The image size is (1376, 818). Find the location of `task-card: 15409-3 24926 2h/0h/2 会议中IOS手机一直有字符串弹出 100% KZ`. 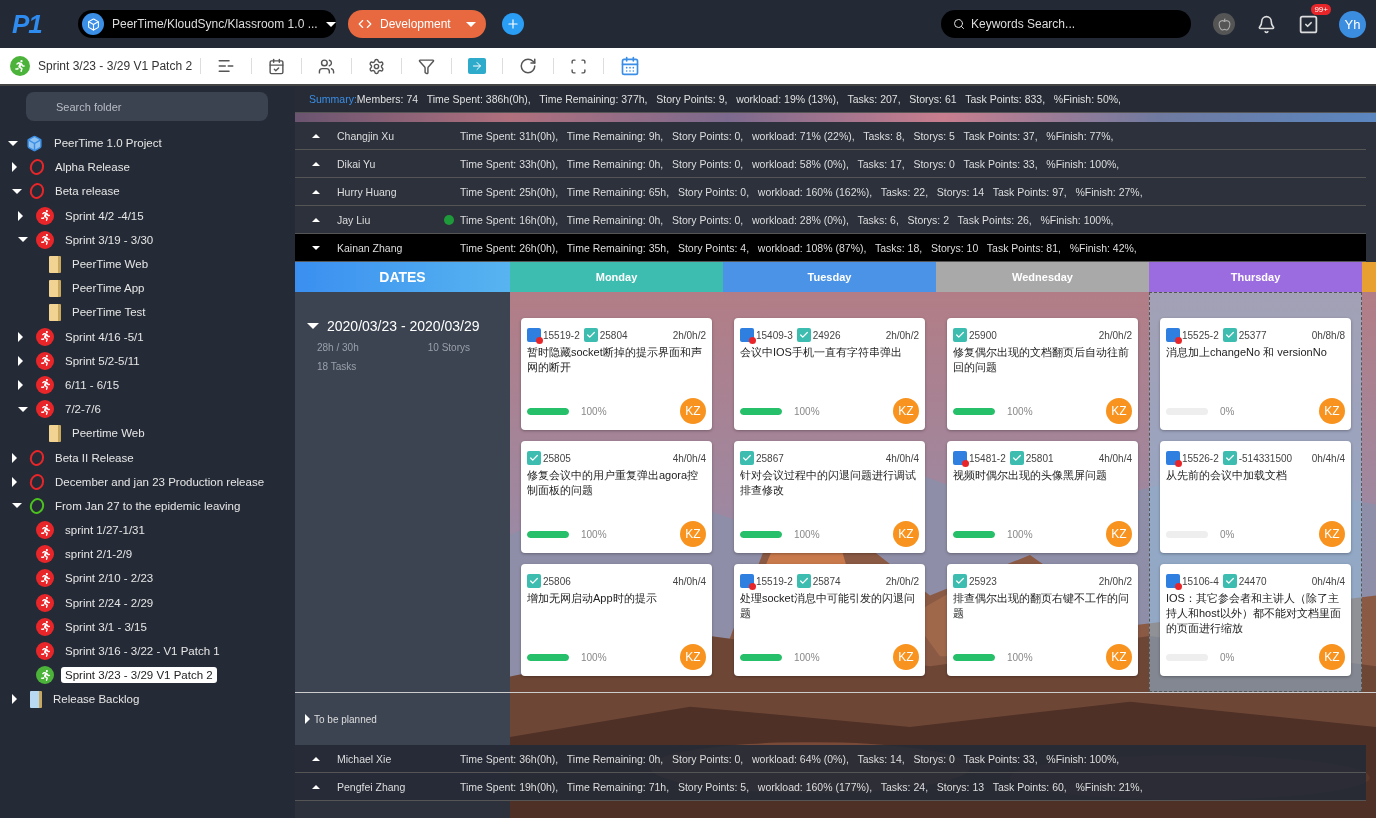

task-card: 15409-3 24926 2h/0h/2 会议中IOS手机一直有字符串弹出 100% KZ is located at coordinates (829, 374).